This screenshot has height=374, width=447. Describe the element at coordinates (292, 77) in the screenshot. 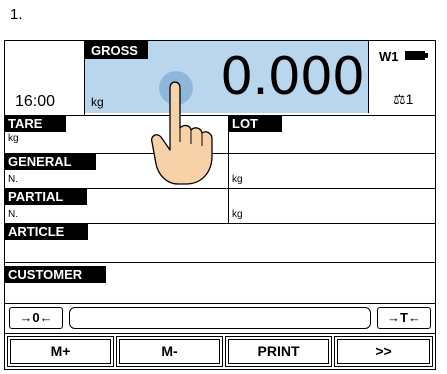

I see `weight-value: 0.000` at that location.